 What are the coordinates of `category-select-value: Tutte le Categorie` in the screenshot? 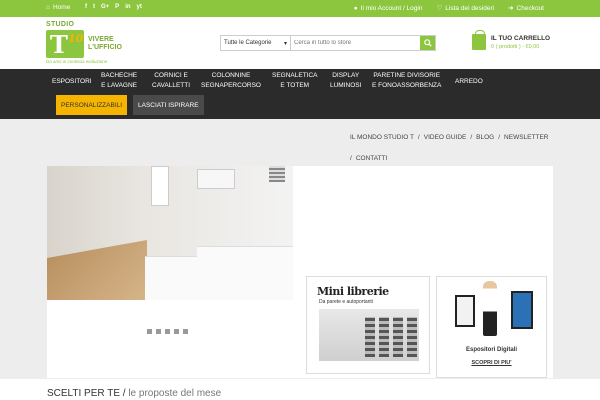 It's located at (248, 43).